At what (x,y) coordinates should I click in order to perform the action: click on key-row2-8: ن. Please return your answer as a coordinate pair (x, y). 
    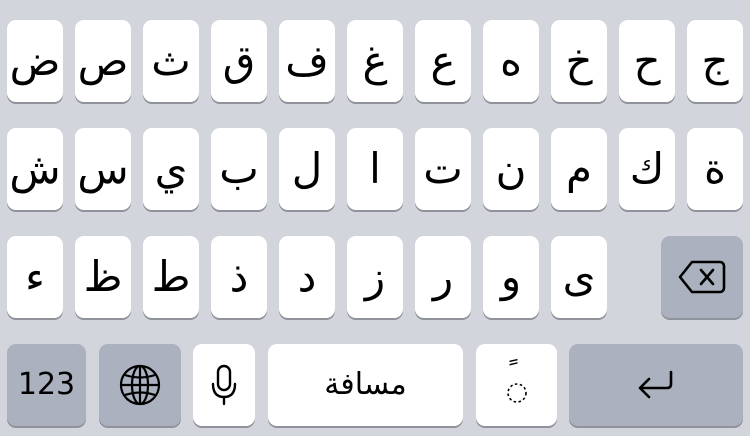
    Looking at the image, I should click on (511, 169).